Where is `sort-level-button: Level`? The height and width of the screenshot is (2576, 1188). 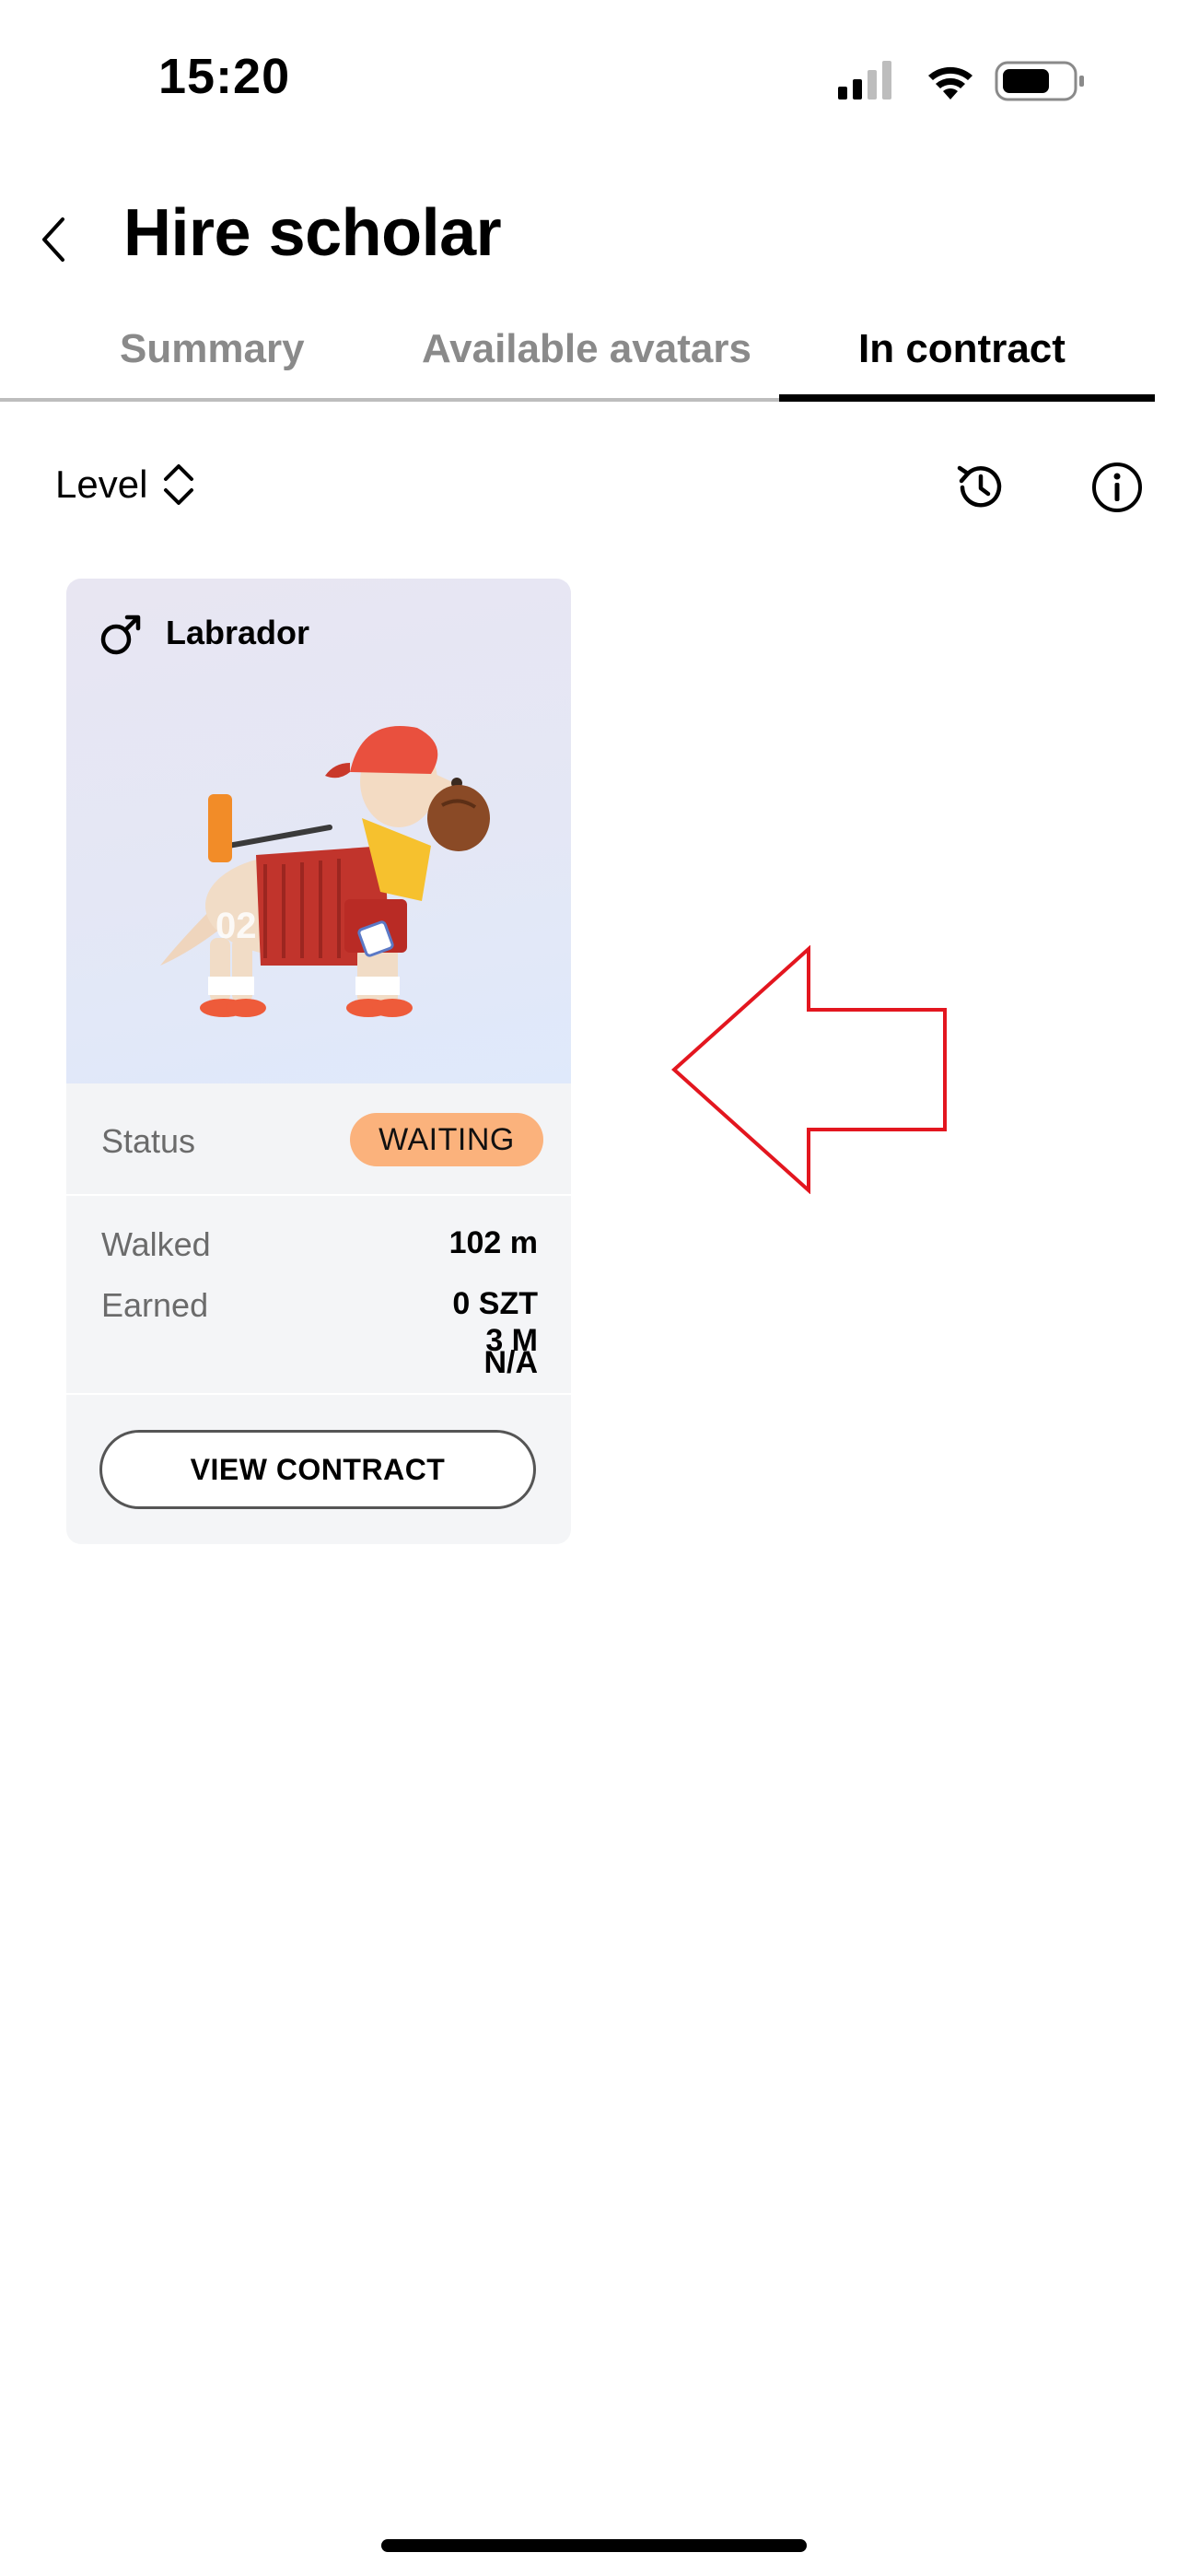 sort-level-button: Level is located at coordinates (101, 485).